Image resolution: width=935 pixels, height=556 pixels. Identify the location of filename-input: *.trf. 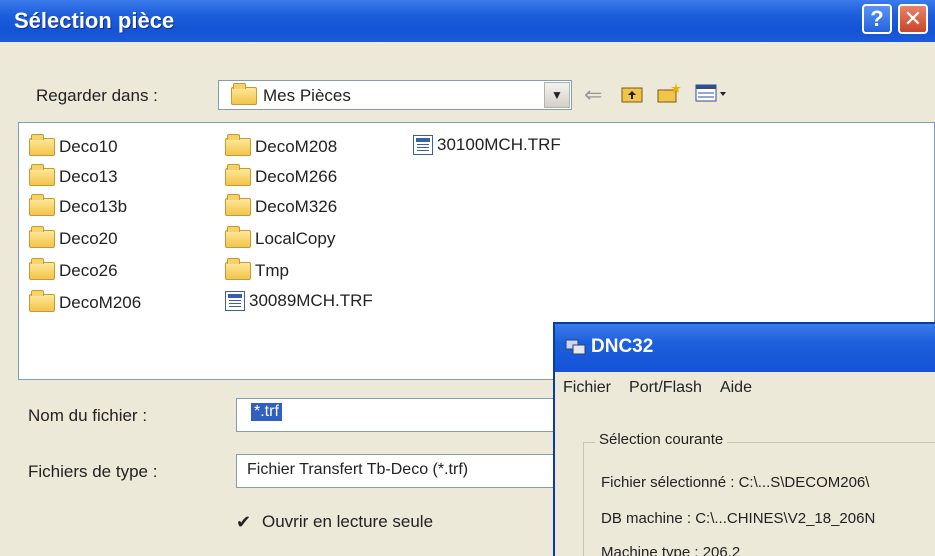
(396, 415).